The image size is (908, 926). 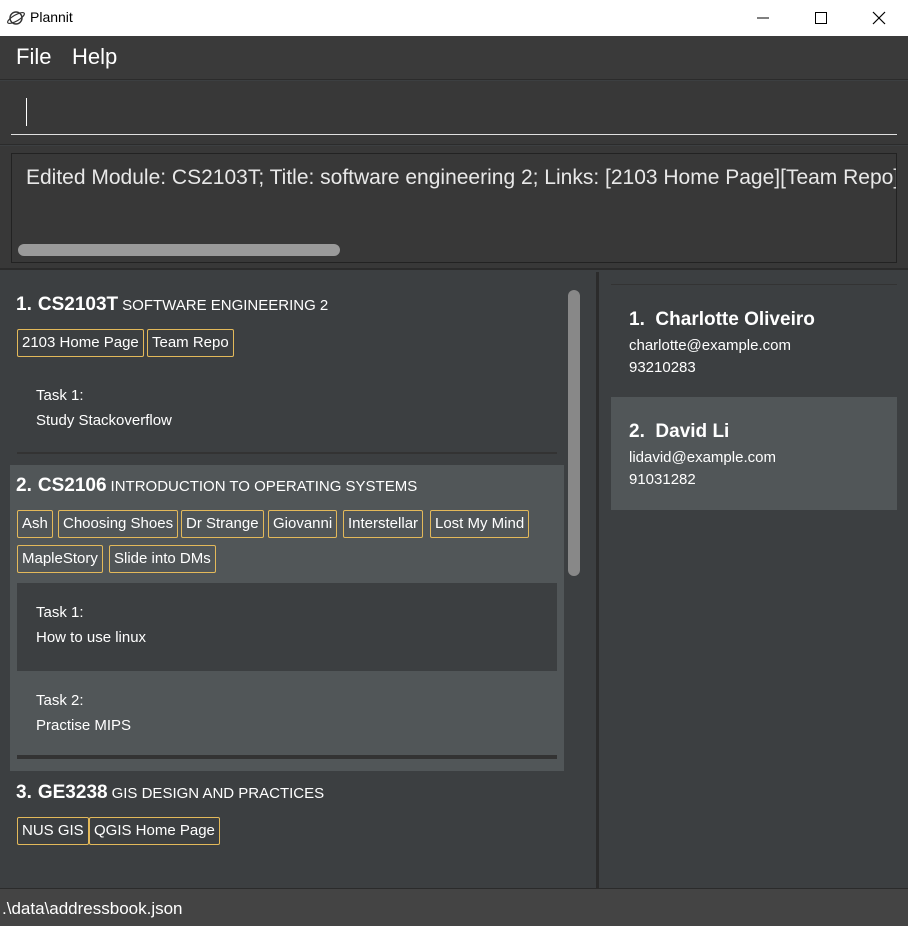 I want to click on module-index: 2., so click(x=24, y=485).